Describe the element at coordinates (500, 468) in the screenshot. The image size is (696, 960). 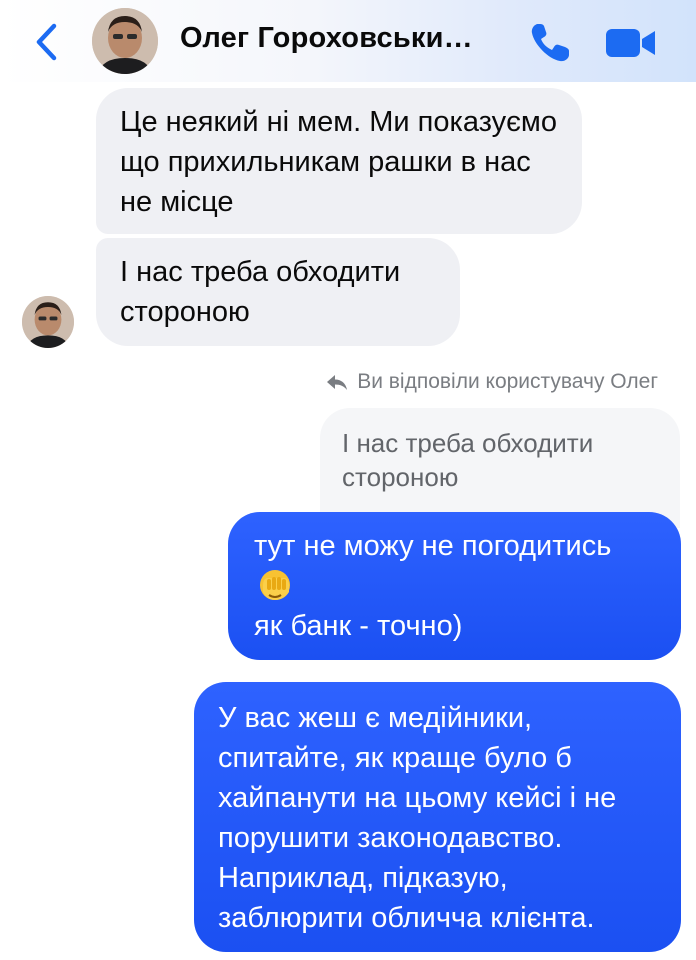
I see `quoted-message: І нас треба обходити стороною` at that location.